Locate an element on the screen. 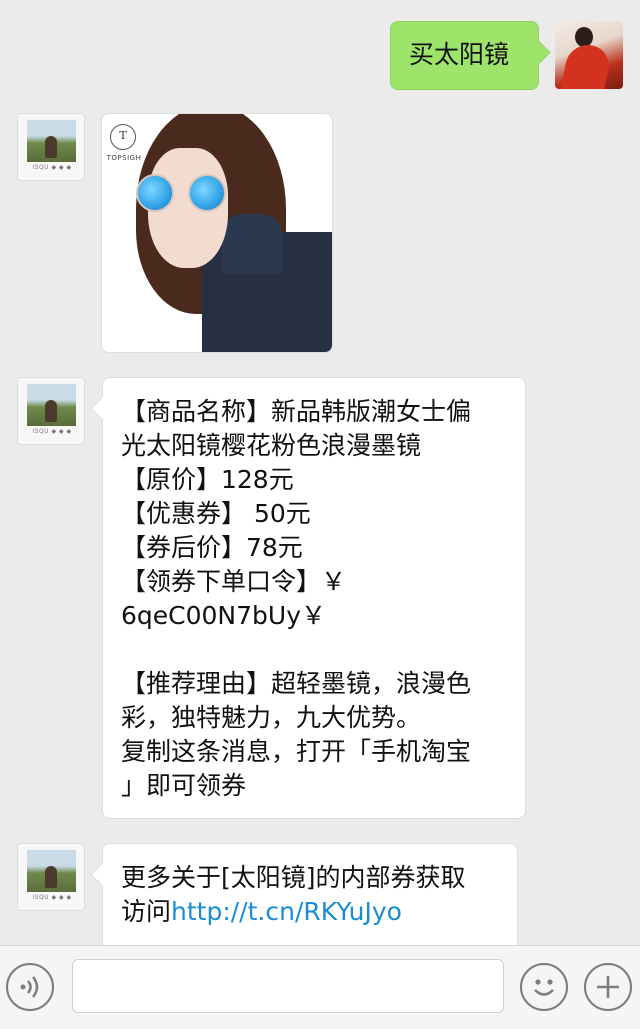 Image resolution: width=640 pixels, height=1029 pixels. user-message-text: 买太阳镜 is located at coordinates (459, 54).